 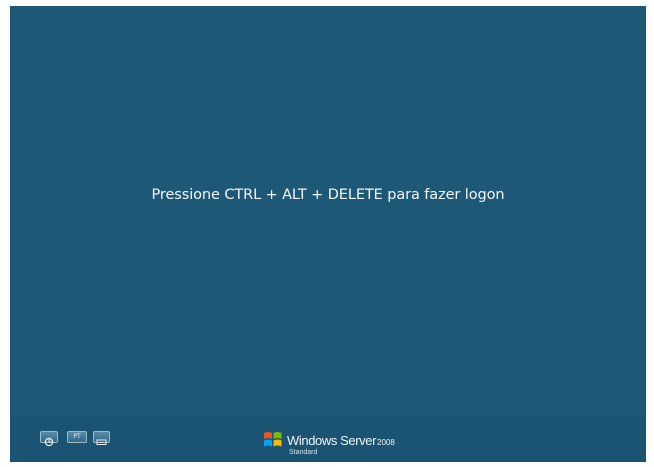 I want to click on ease-of-access-button, so click(x=49, y=439).